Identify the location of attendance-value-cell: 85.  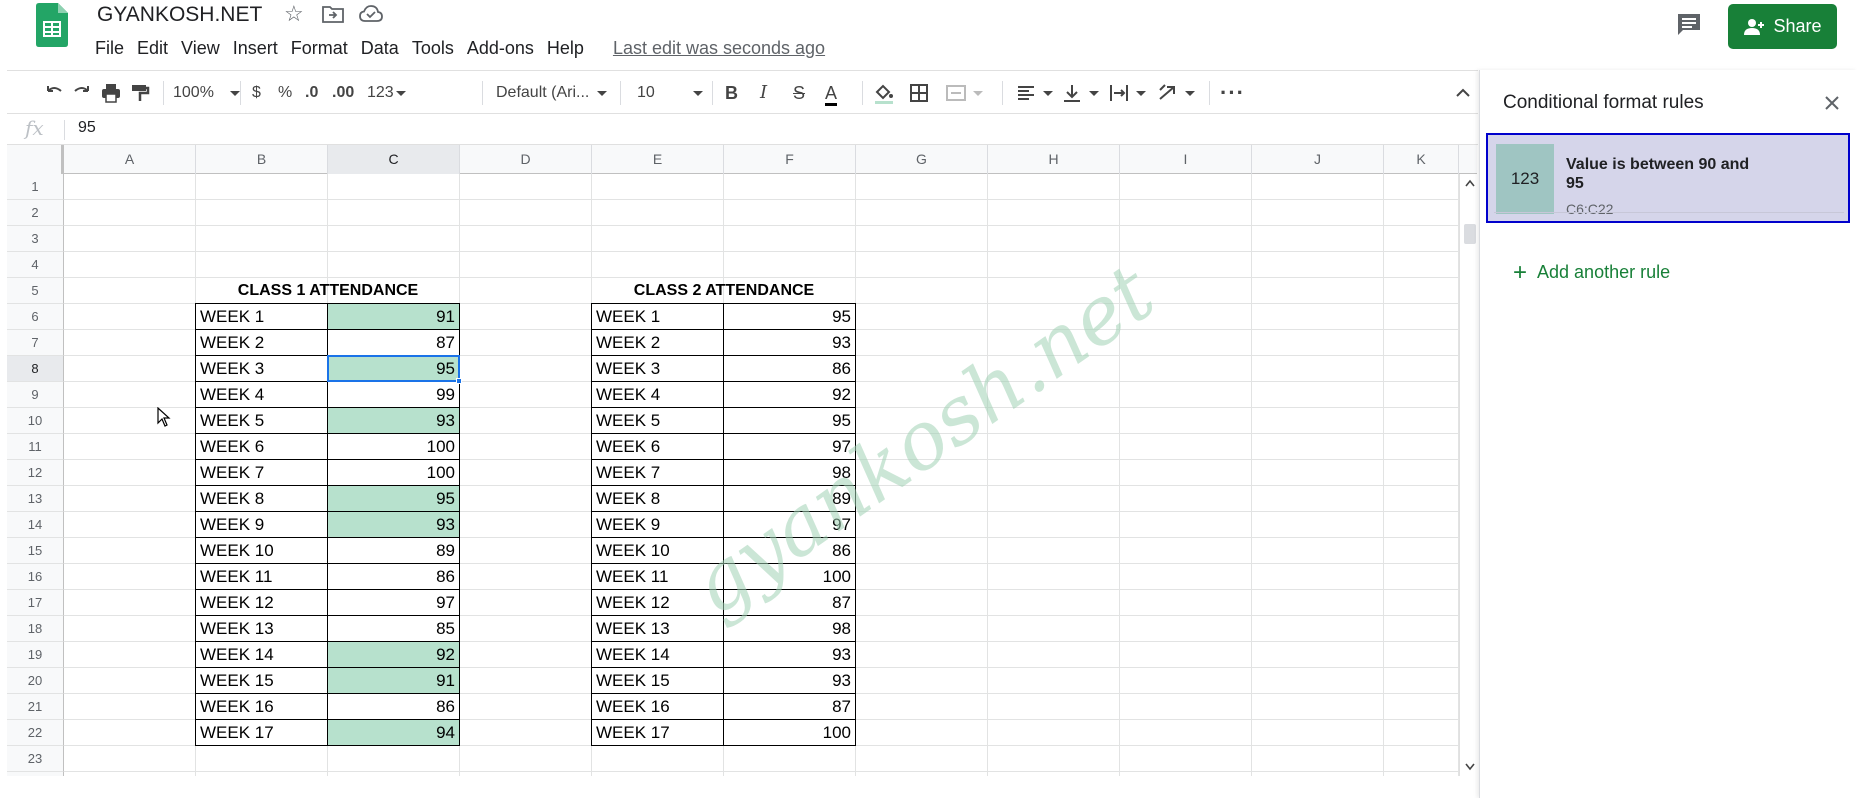
(393, 628).